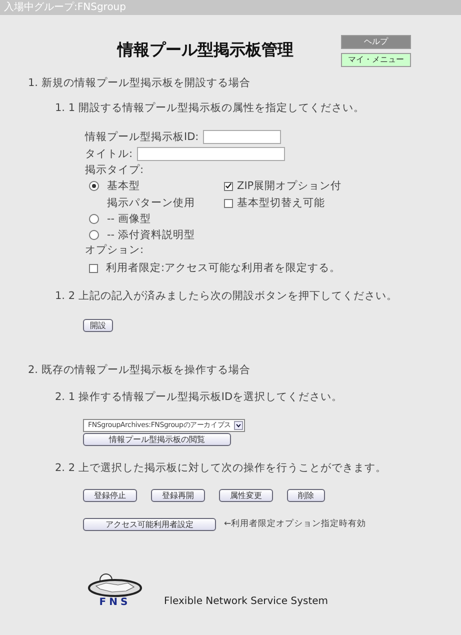 The width and height of the screenshot is (461, 635). Describe the element at coordinates (98, 325) in the screenshot. I see `open-button: 開設` at that location.